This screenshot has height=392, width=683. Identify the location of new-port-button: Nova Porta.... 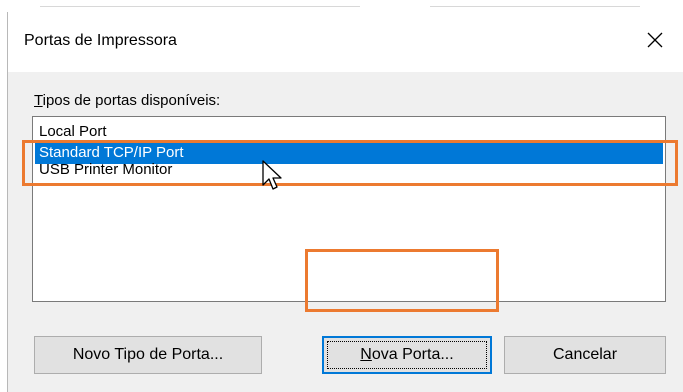
(407, 355).